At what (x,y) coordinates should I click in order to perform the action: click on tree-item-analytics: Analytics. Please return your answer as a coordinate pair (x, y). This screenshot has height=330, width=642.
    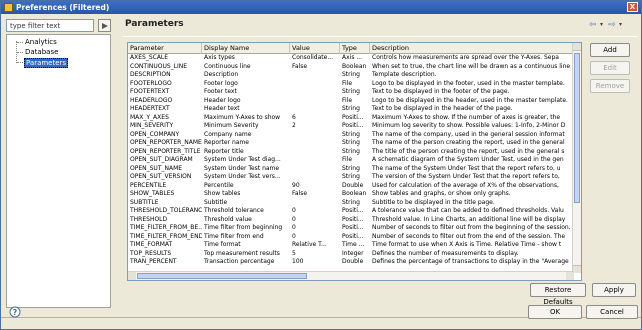
    Looking at the image, I should click on (41, 42).